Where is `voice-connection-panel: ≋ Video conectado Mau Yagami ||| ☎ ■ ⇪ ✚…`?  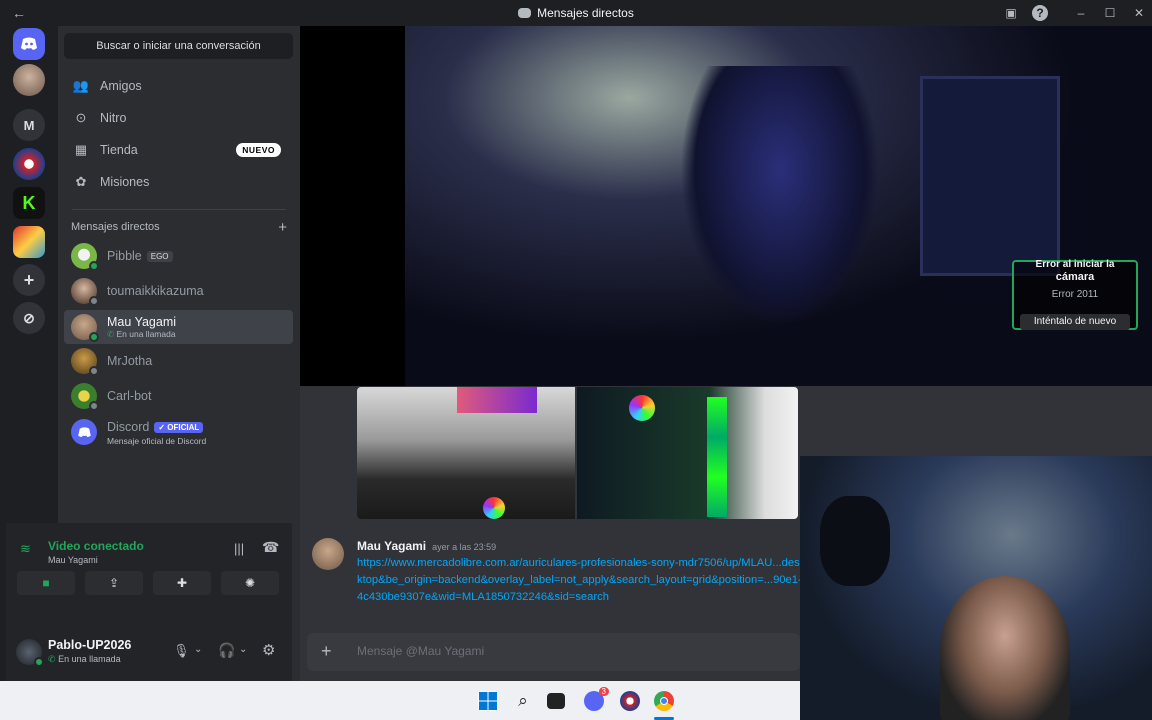 voice-connection-panel: ≋ Video conectado Mau Yagami ||| ☎ ■ ⇪ ✚… is located at coordinates (149, 573).